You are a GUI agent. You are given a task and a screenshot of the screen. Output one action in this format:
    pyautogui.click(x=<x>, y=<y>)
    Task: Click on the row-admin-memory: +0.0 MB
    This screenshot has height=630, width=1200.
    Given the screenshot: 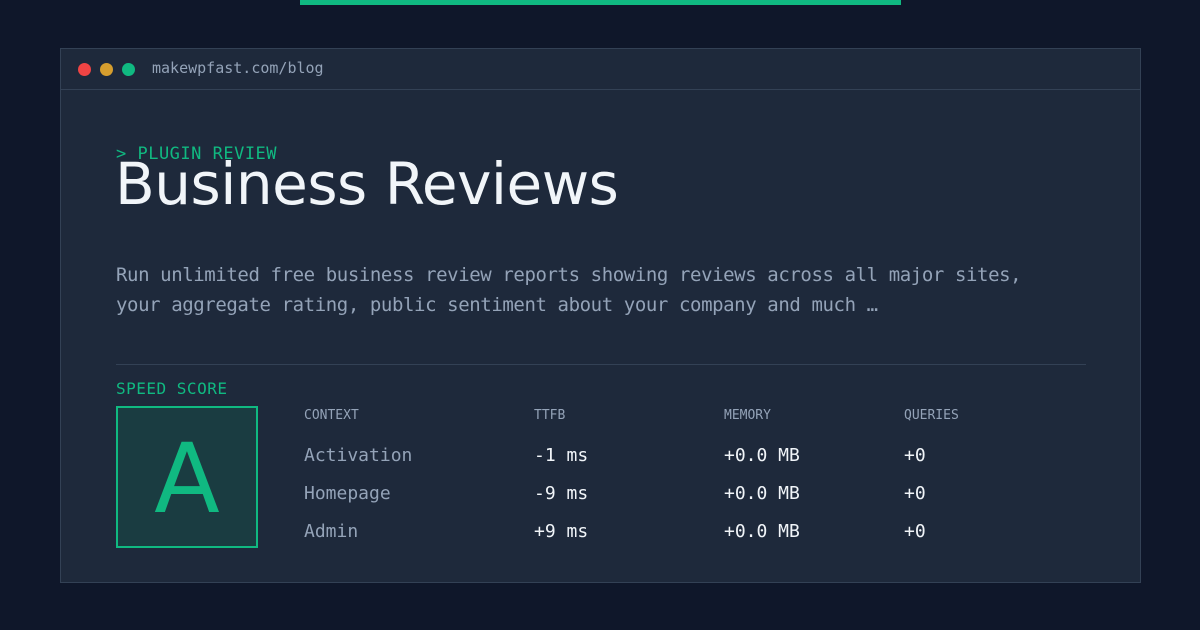 What is the action you would take?
    pyautogui.click(x=762, y=531)
    